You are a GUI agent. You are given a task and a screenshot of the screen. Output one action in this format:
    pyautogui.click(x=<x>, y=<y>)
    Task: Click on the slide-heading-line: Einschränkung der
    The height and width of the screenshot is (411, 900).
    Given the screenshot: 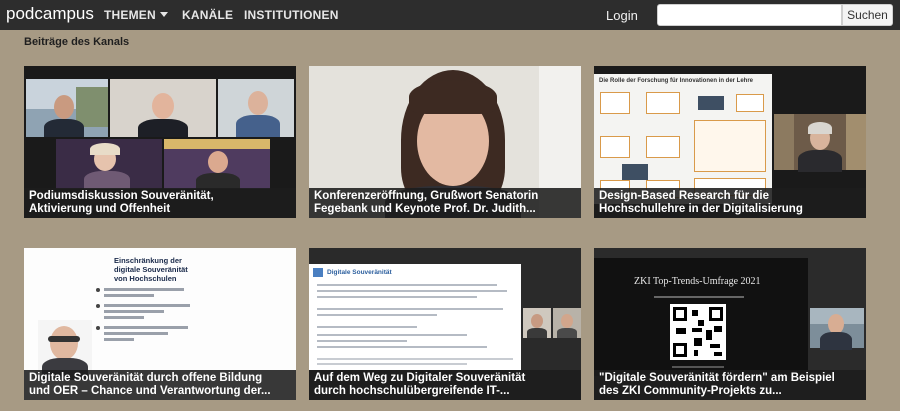 What is the action you would take?
    pyautogui.click(x=148, y=260)
    